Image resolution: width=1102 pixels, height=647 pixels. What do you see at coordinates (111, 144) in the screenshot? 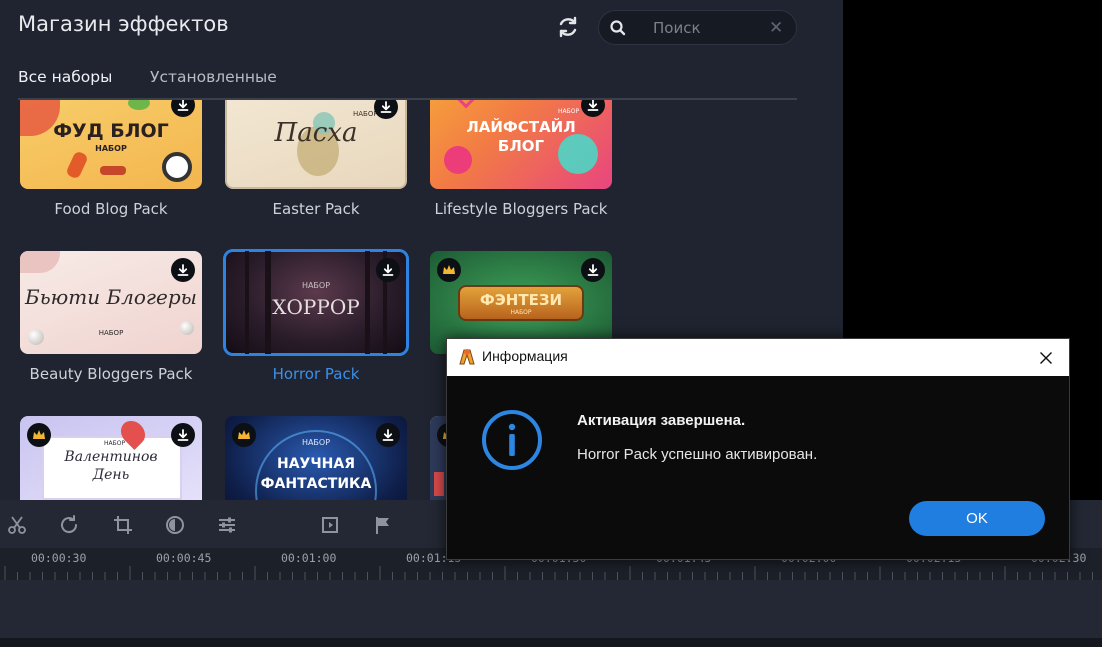
I see `pack-thumbnail: ФУД БЛОГ НАБОР` at bounding box center [111, 144].